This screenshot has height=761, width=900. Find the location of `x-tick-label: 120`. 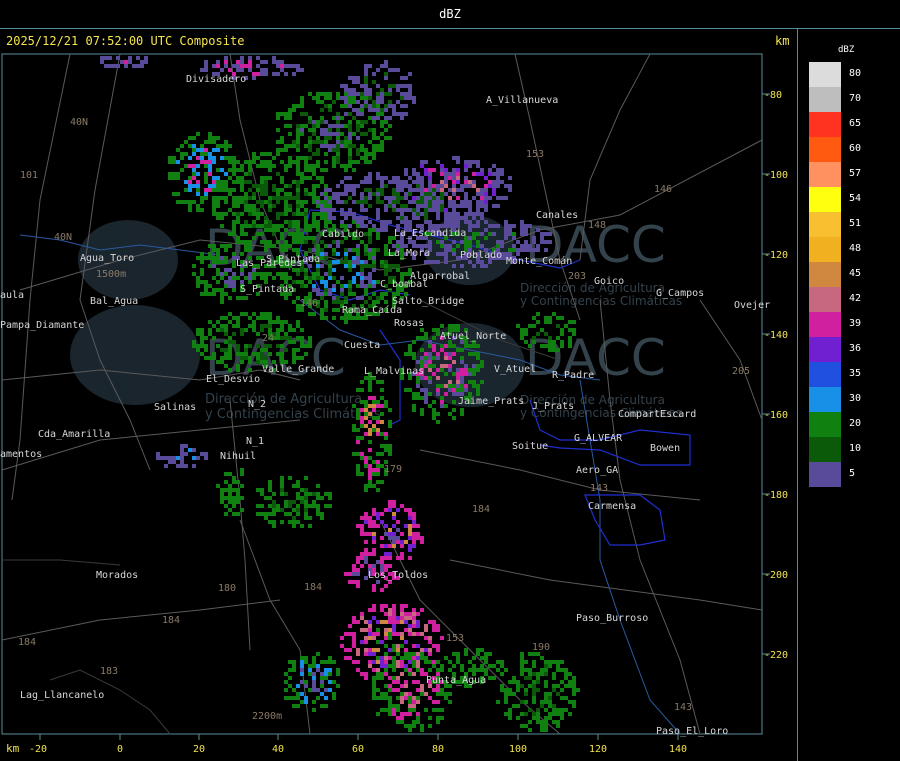

x-tick-label: 120 is located at coordinates (598, 749).